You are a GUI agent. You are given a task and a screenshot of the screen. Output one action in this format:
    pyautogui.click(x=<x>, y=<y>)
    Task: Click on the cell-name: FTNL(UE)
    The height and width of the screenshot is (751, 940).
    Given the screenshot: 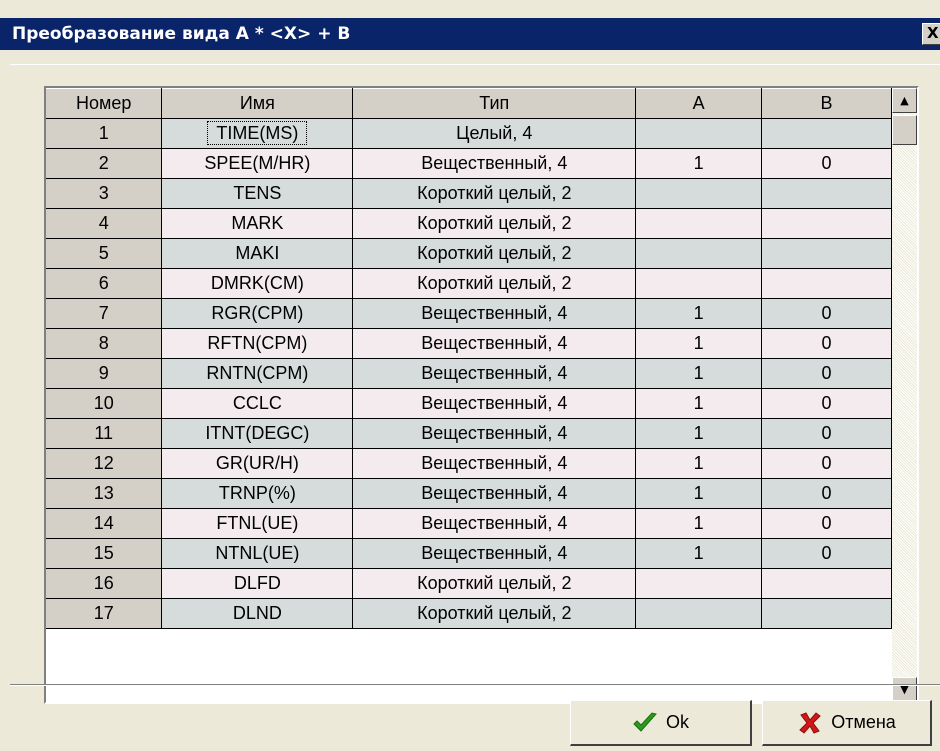 What is the action you would take?
    pyautogui.click(x=257, y=523)
    